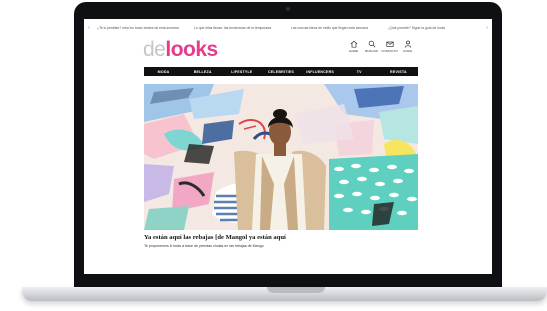 Image resolution: width=547 pixels, height=311 pixels. I want to click on search-button: BUSCAR, so click(371, 46).